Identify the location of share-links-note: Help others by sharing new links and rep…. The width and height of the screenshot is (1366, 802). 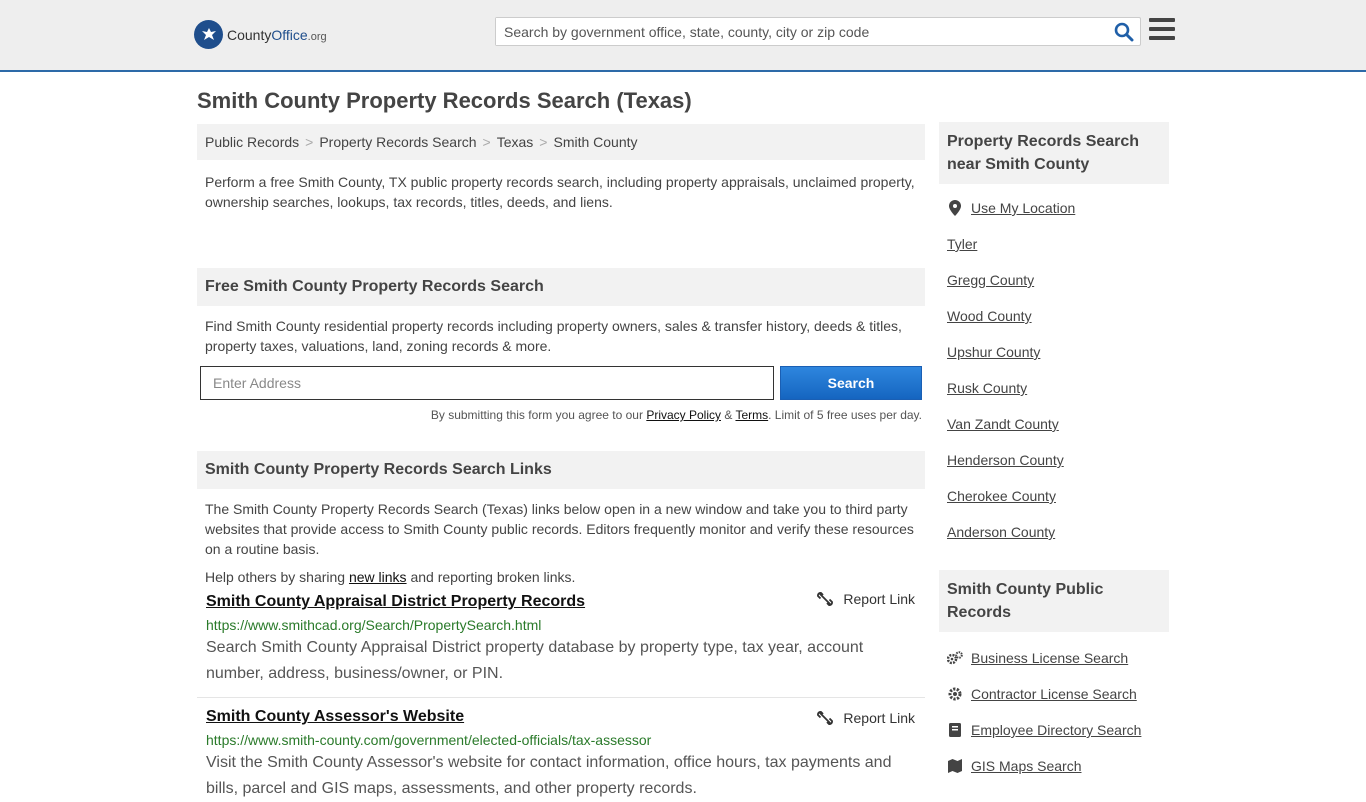
(561, 574).